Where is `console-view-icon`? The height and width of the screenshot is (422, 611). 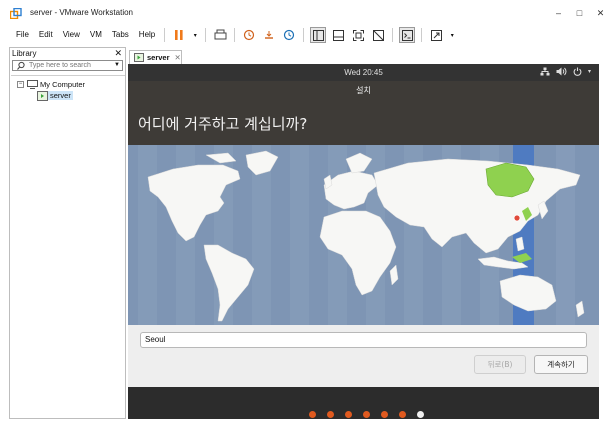
console-view-icon is located at coordinates (407, 35).